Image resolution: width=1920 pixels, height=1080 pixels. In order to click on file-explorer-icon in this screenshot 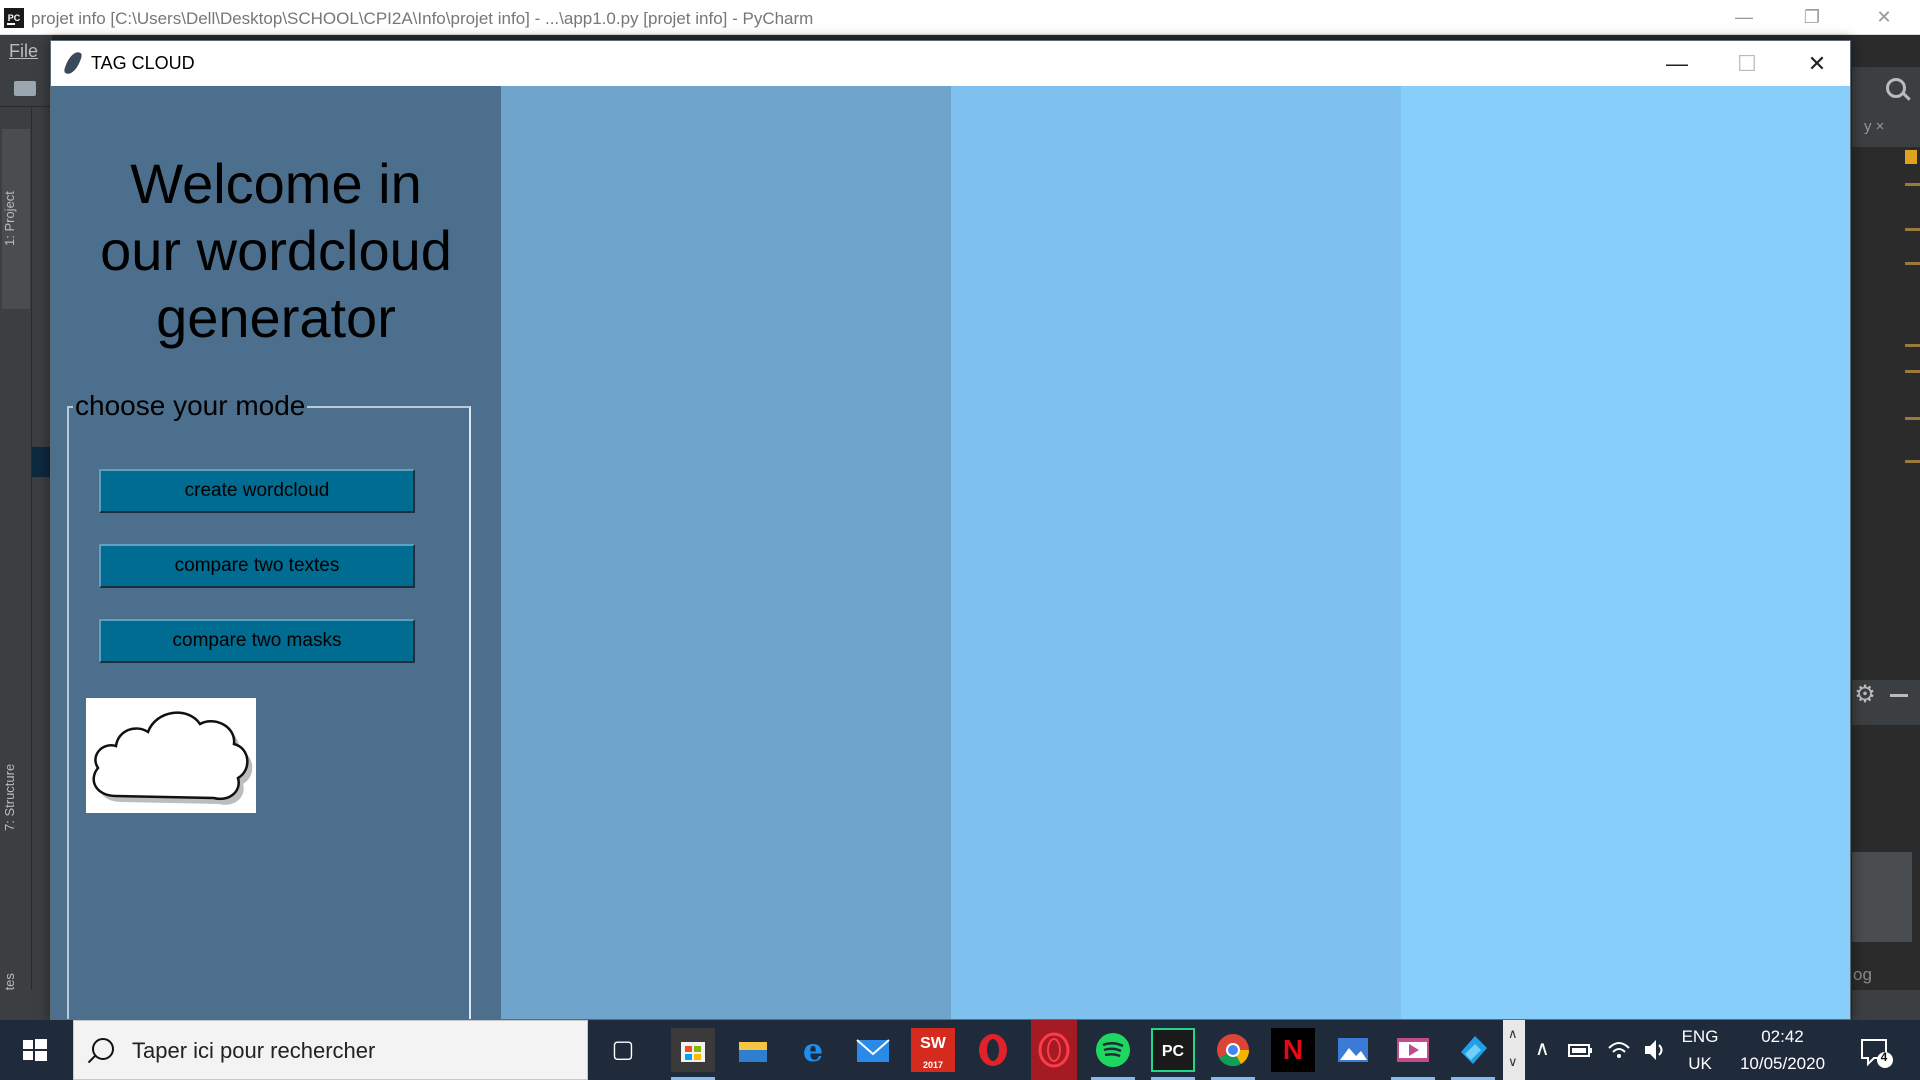, I will do `click(753, 1050)`.